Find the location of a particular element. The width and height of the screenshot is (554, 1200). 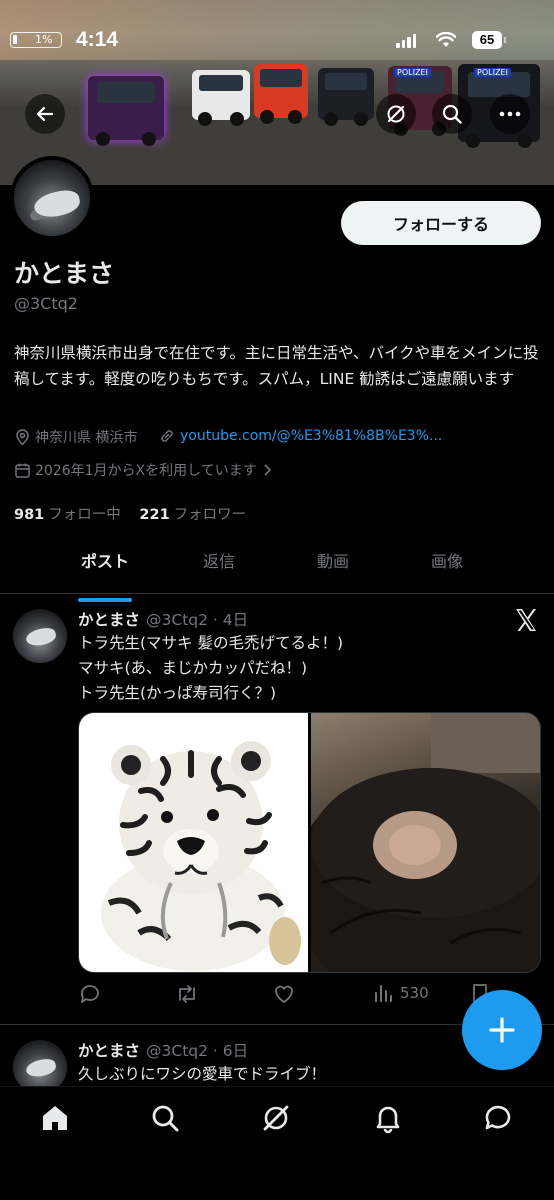

more-options-button is located at coordinates (510, 114).